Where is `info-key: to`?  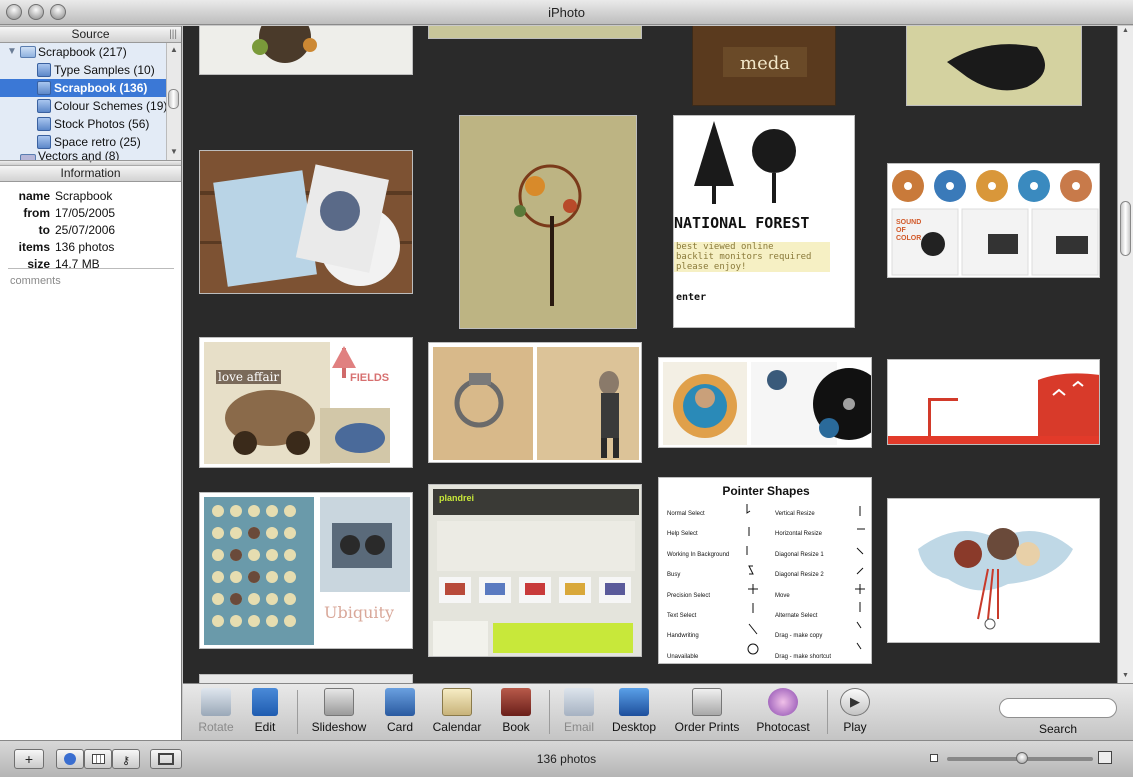 info-key: to is located at coordinates (44, 230).